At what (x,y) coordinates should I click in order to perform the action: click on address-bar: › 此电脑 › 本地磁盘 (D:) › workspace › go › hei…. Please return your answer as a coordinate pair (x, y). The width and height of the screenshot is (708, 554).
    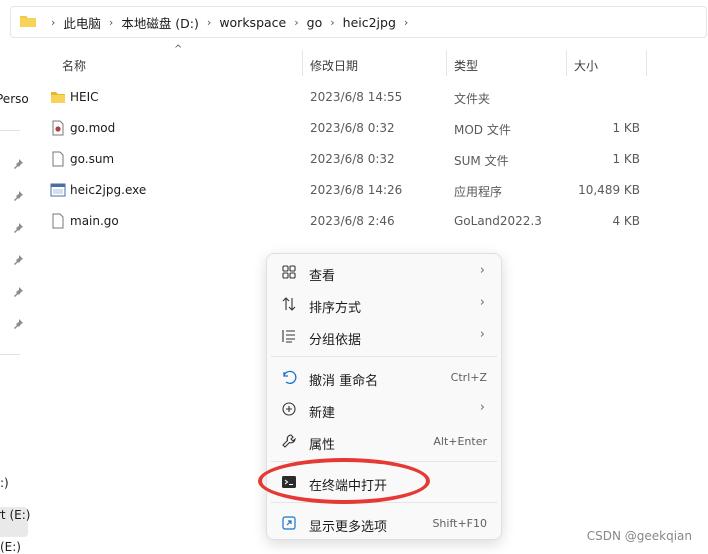
    Looking at the image, I should click on (358, 22).